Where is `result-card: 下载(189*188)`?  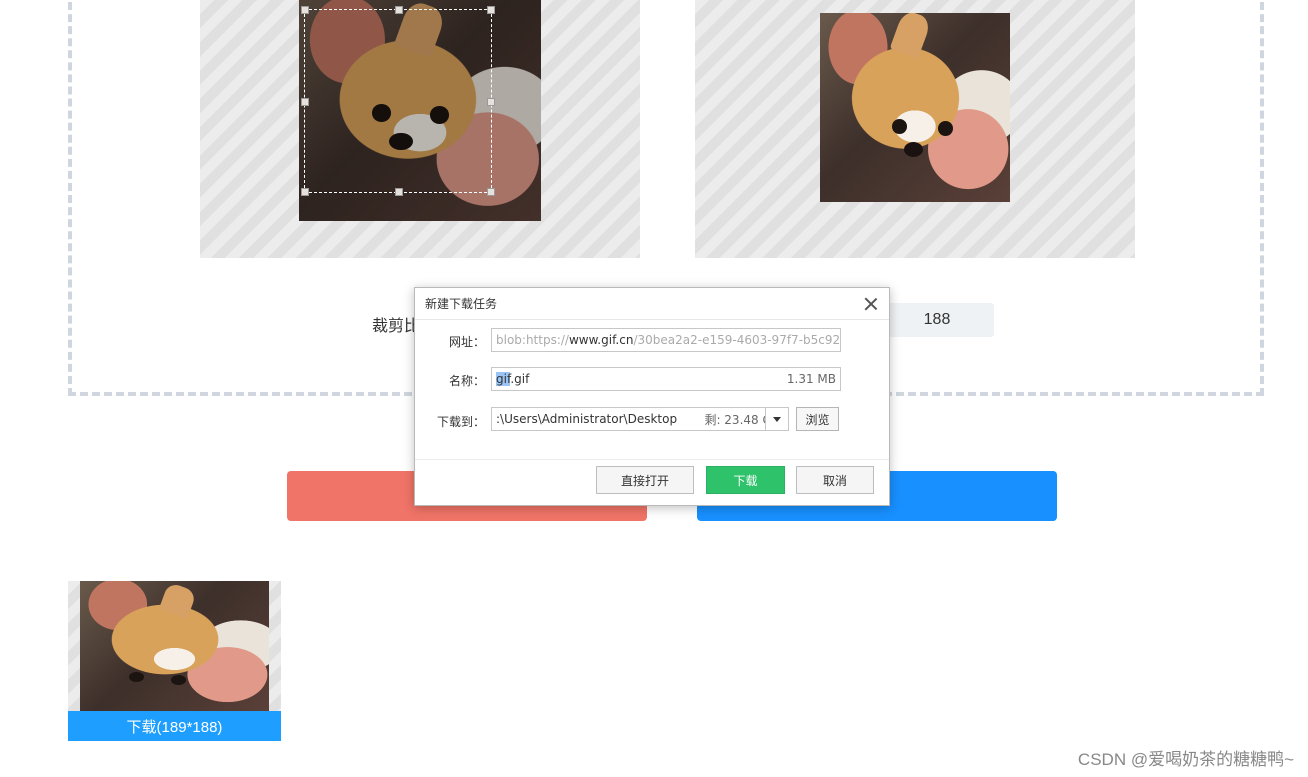 result-card: 下载(189*188) is located at coordinates (174, 661).